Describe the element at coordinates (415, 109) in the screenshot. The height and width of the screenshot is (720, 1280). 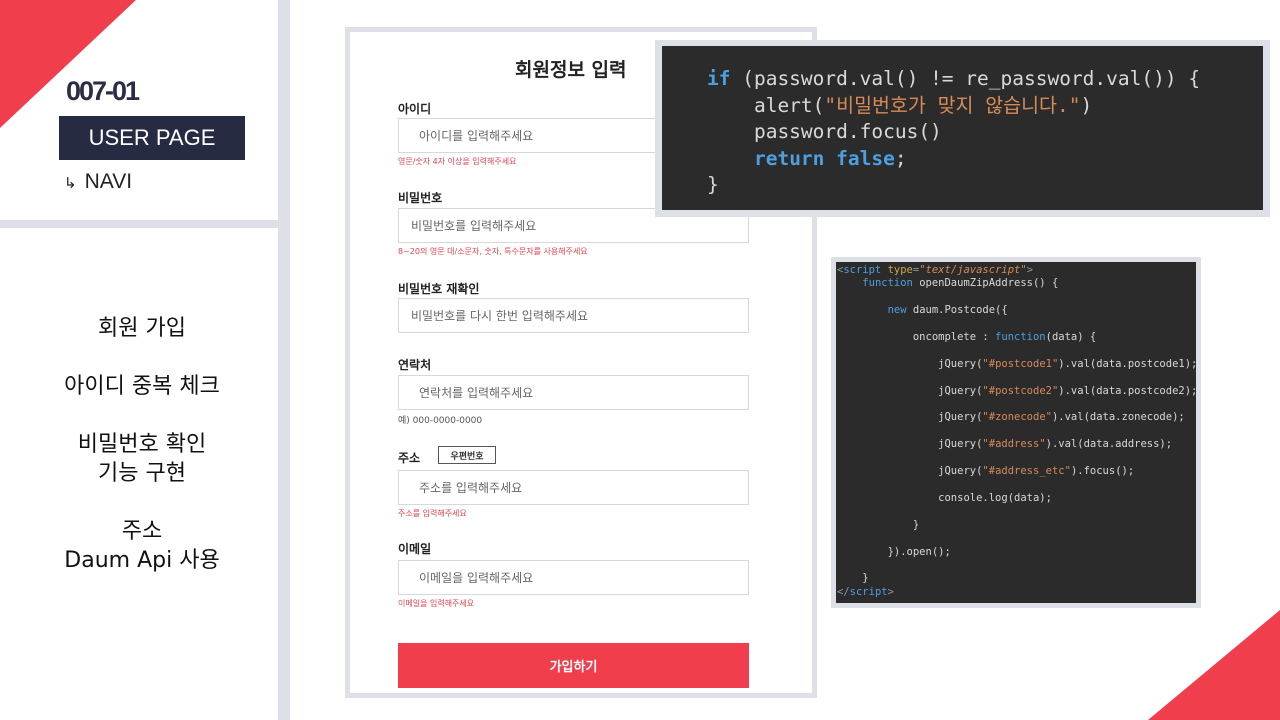
I see `id-label: 아이디` at that location.